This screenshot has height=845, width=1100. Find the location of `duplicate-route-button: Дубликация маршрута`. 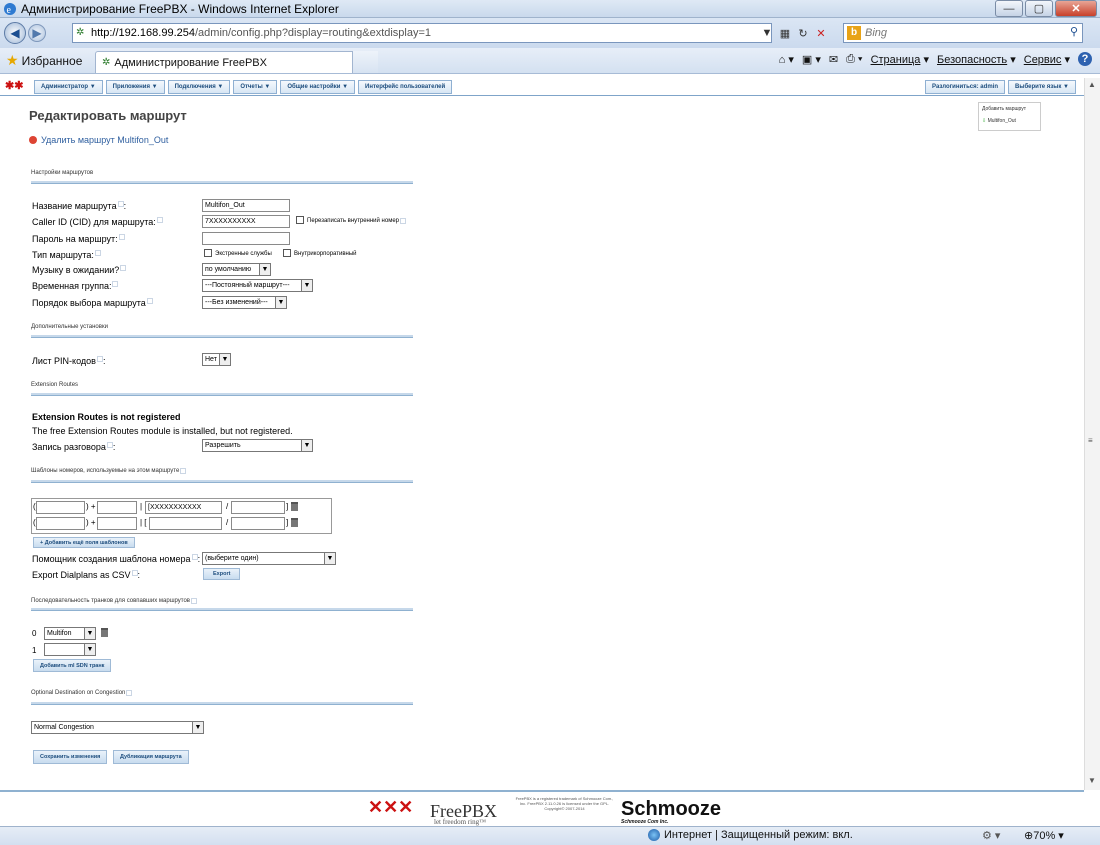

duplicate-route-button: Дубликация маршрута is located at coordinates (151, 757).